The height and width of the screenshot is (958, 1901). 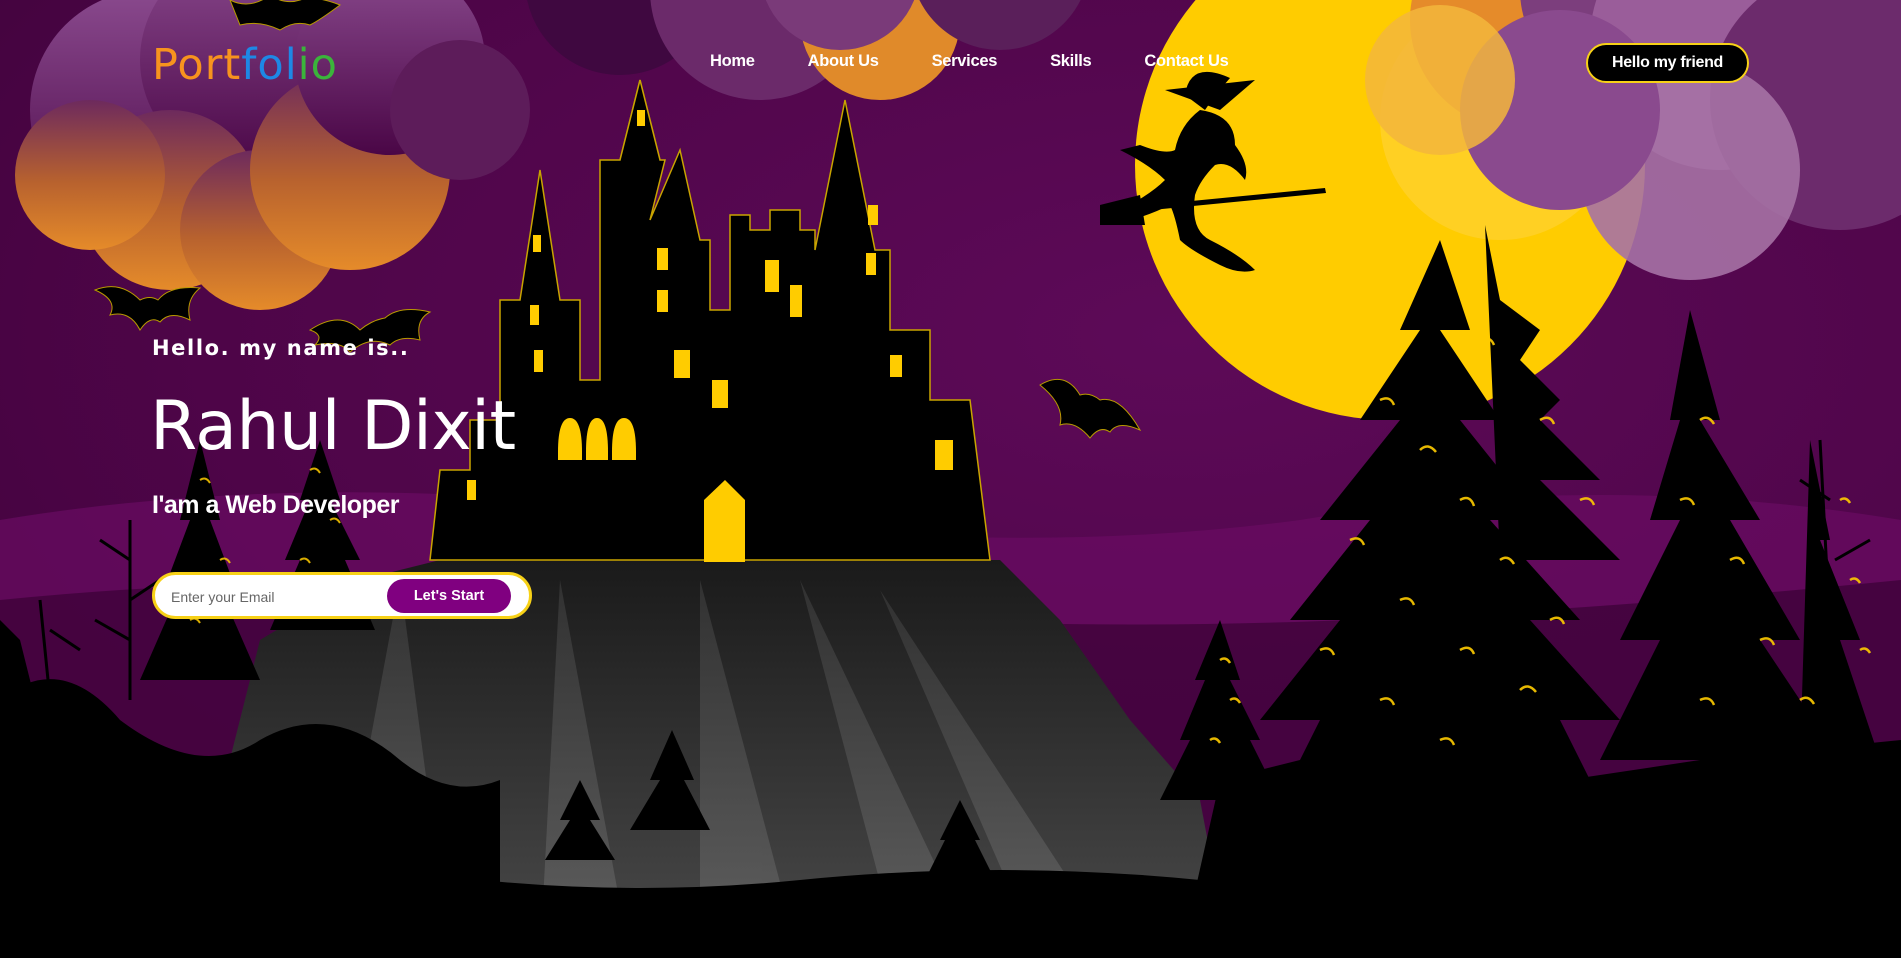 What do you see at coordinates (269, 65) in the screenshot?
I see `logo-part-2: fol` at bounding box center [269, 65].